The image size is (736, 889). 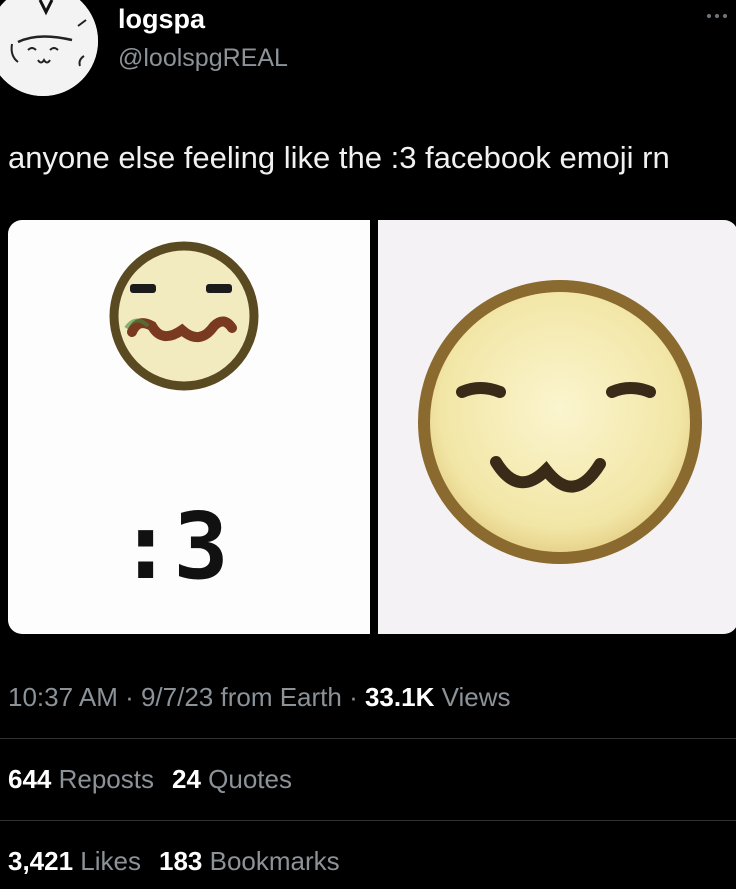 What do you see at coordinates (63, 697) in the screenshot?
I see `timestamp-time: 10:37 AM` at bounding box center [63, 697].